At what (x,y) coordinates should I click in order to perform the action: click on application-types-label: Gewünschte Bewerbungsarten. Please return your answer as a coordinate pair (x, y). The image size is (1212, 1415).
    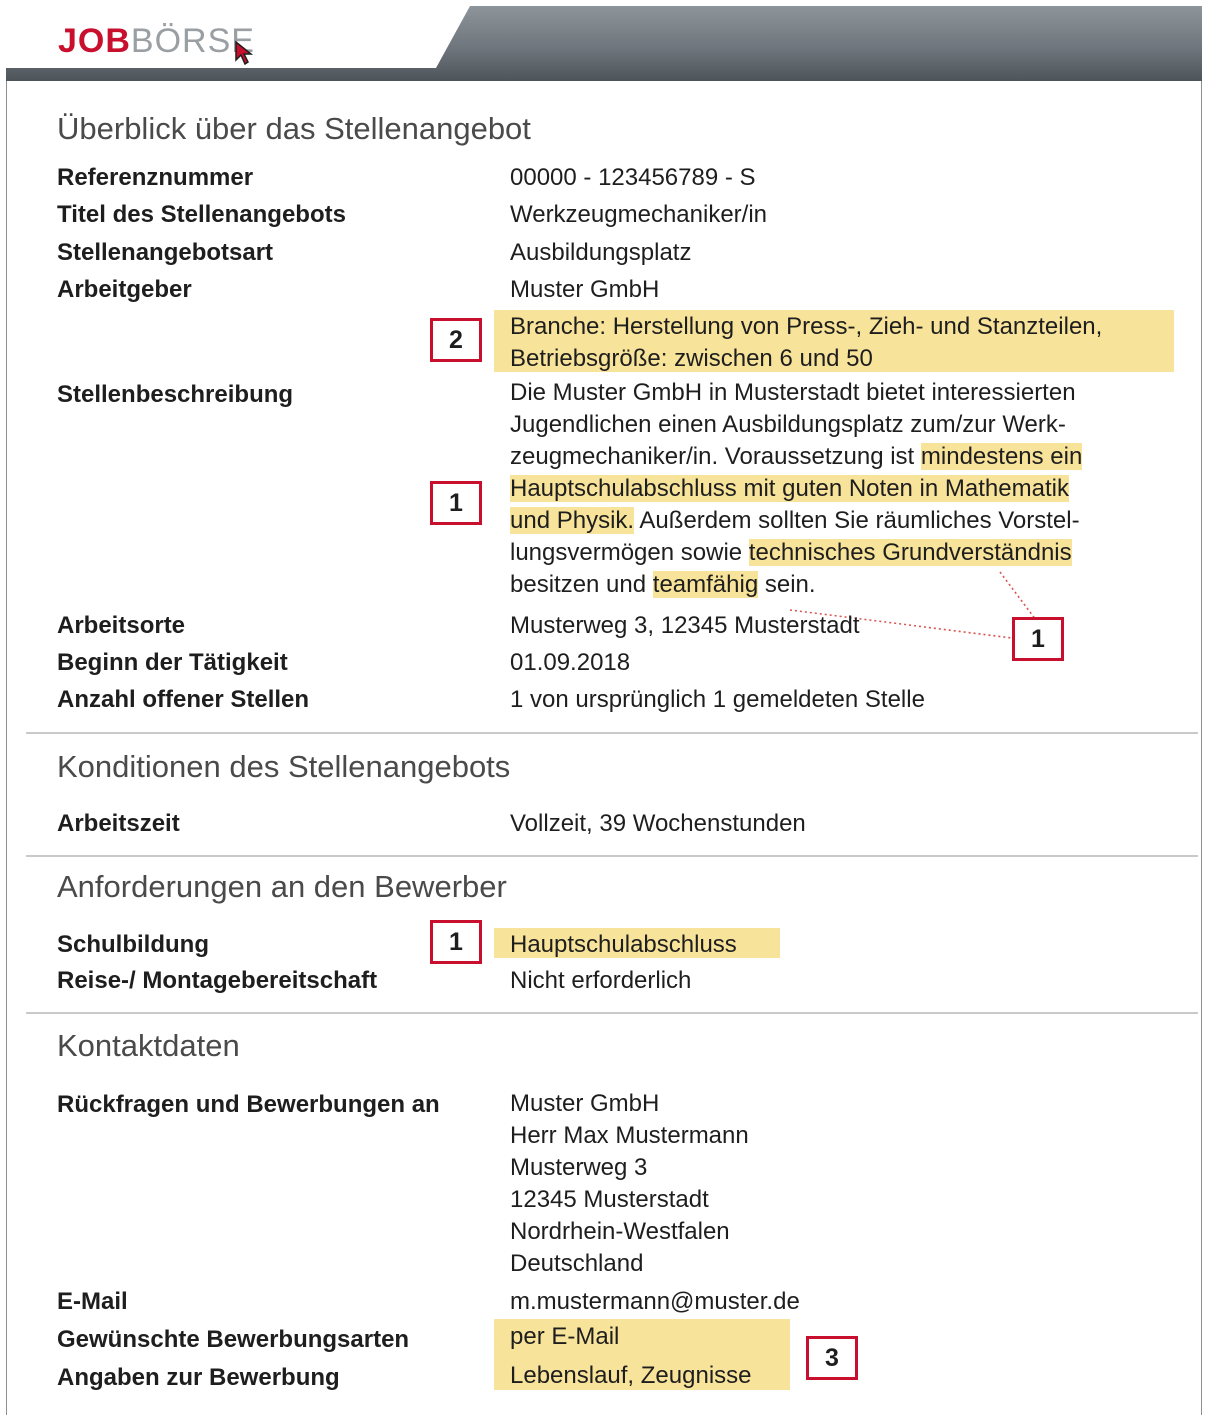
    Looking at the image, I should click on (233, 1339).